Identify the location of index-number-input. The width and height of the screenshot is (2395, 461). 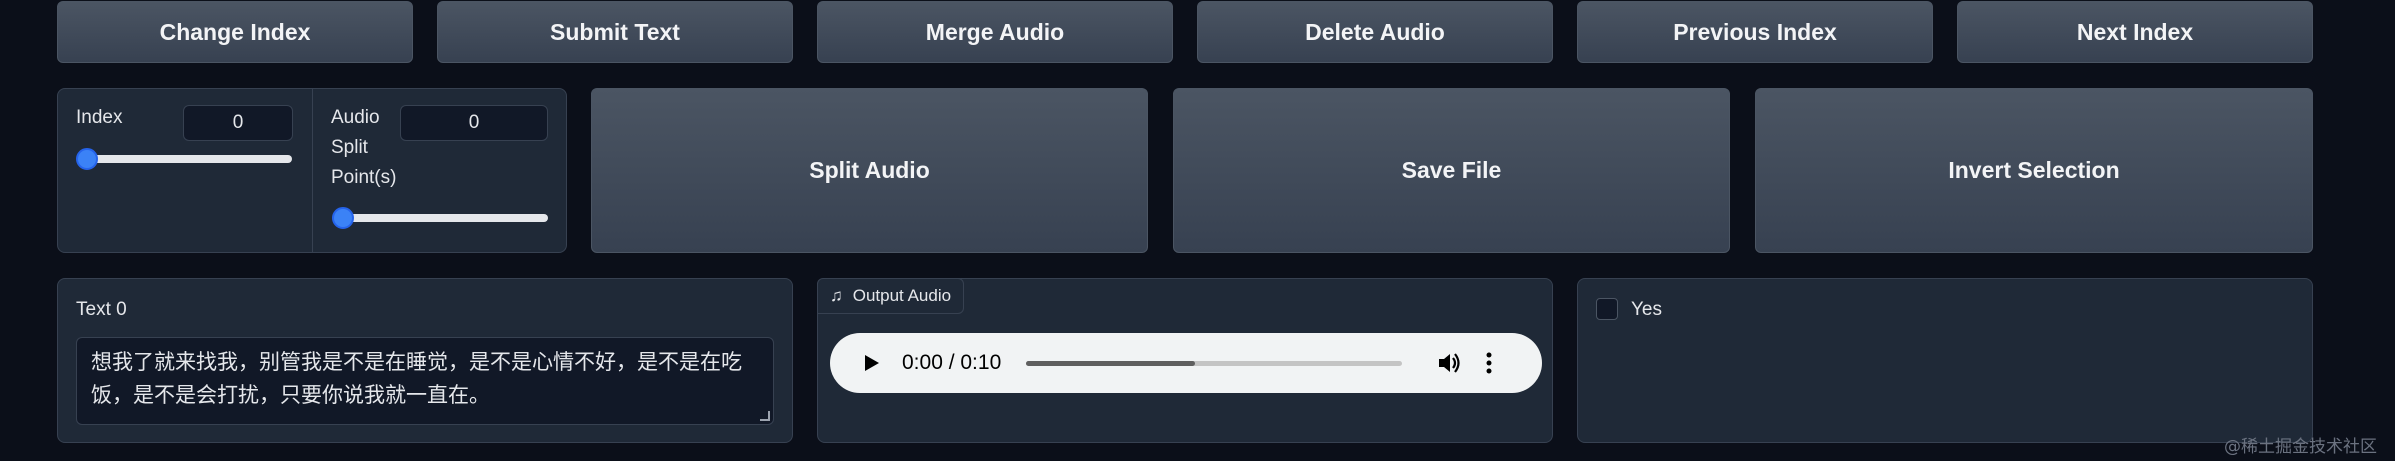
(238, 123).